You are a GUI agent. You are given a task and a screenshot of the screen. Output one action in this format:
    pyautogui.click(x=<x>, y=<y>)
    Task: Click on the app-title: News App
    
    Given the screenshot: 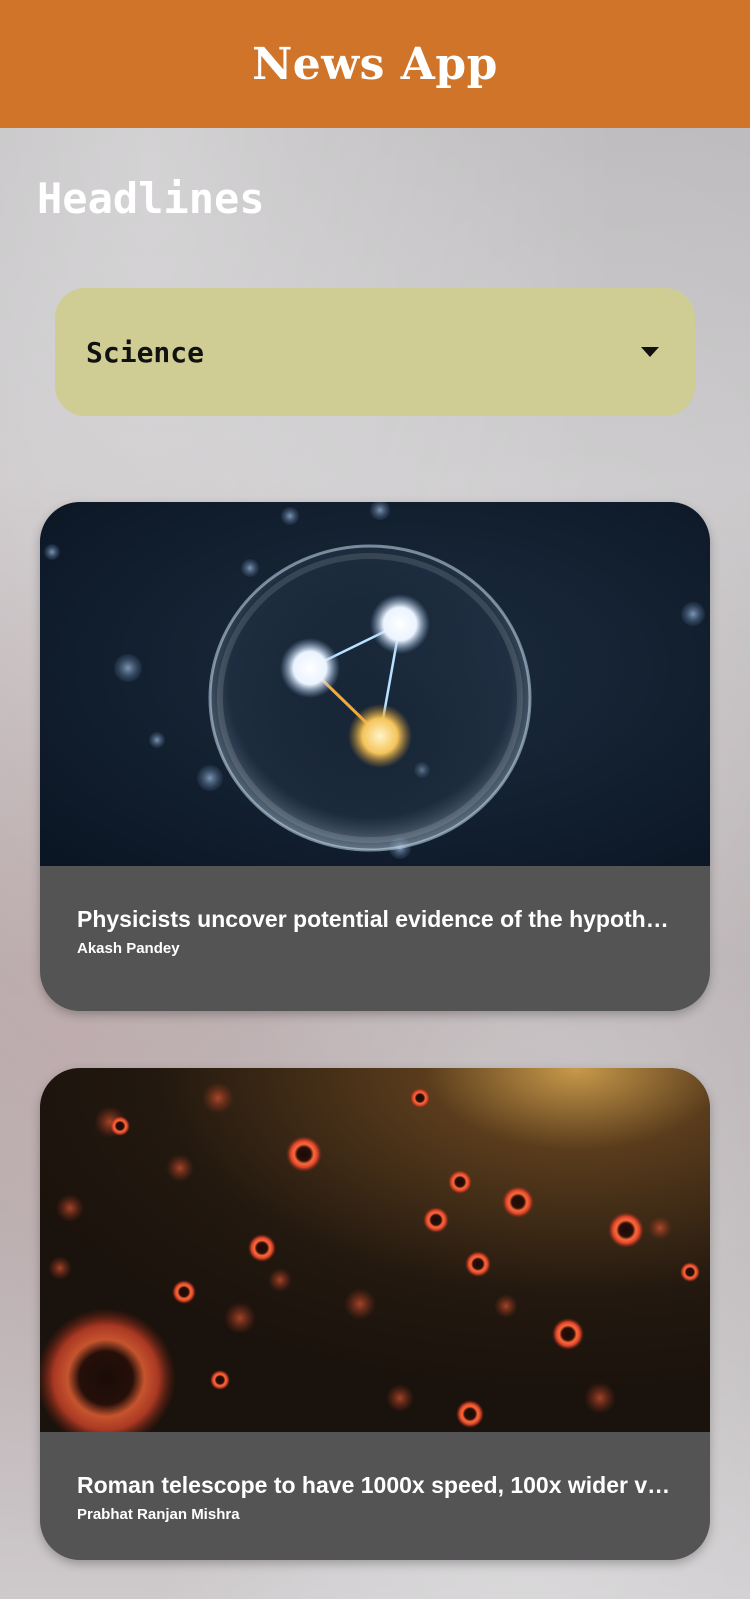 What is the action you would take?
    pyautogui.click(x=375, y=64)
    